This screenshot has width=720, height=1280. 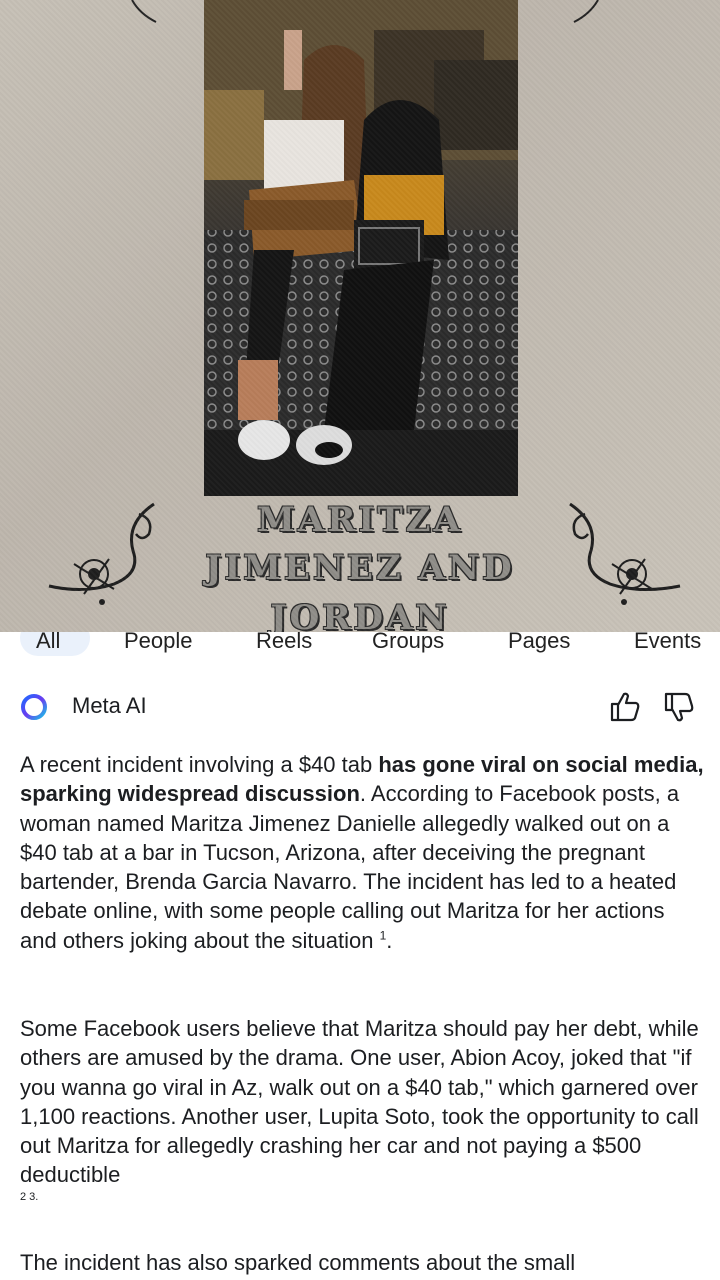 I want to click on tab-pages: Pages, so click(x=539, y=643).